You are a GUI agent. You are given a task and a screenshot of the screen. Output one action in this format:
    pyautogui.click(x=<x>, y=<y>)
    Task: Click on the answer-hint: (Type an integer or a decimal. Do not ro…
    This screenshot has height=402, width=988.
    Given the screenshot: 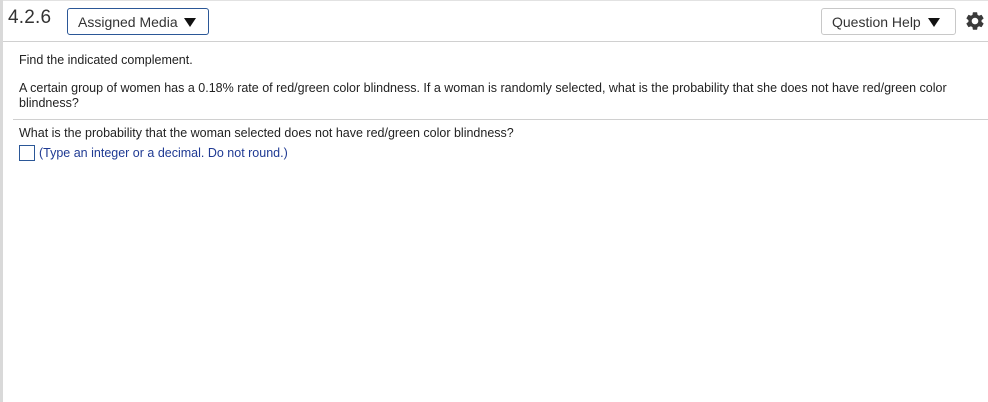 What is the action you would take?
    pyautogui.click(x=163, y=152)
    